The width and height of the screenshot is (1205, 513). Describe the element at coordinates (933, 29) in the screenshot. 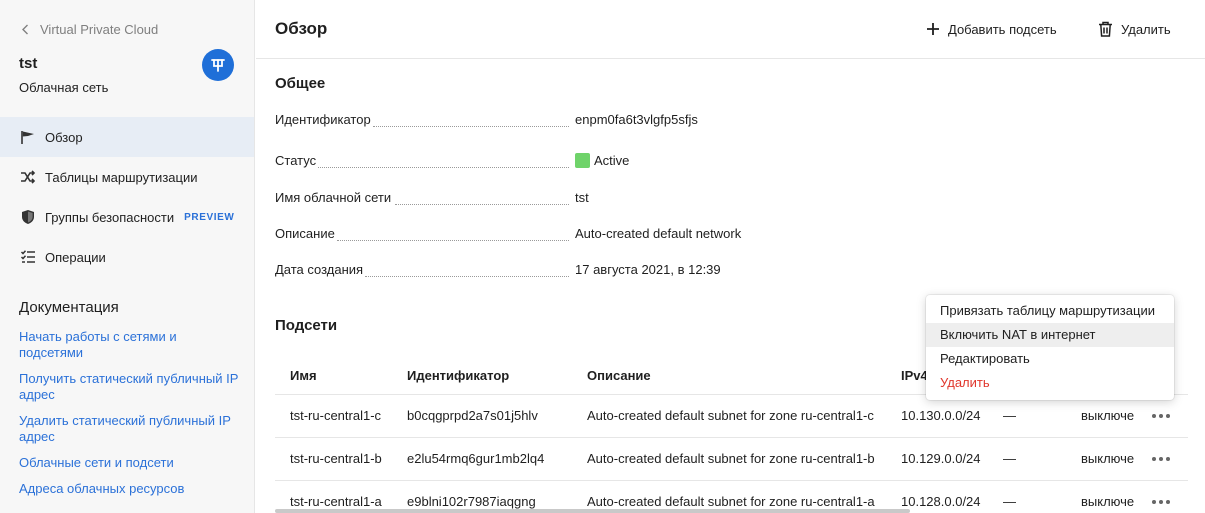

I see `plus-icon` at that location.